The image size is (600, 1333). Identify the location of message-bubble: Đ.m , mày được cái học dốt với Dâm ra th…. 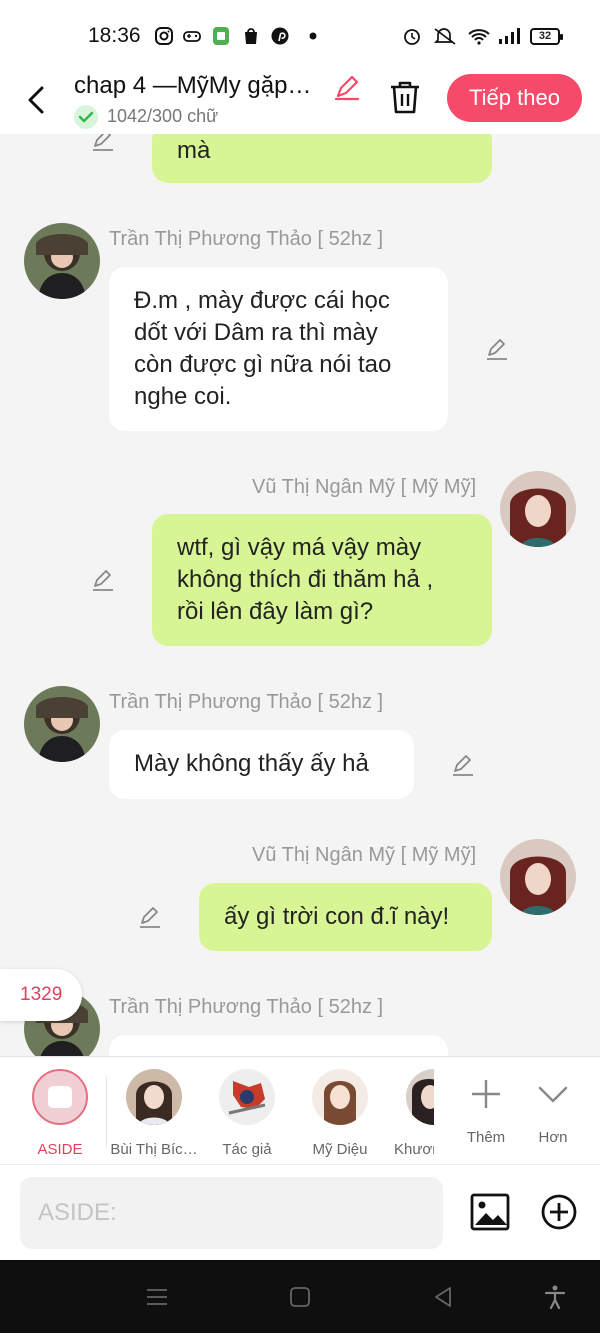
(278, 349).